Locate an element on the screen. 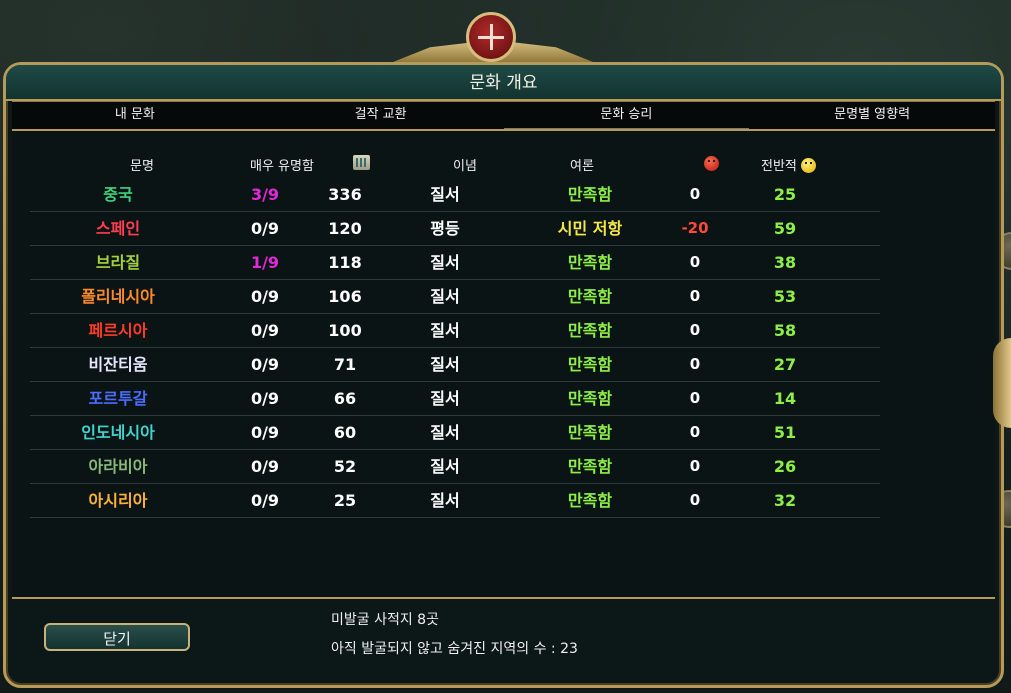 This screenshot has height=693, width=1011. overall-happiness-value: 58 is located at coordinates (785, 330).